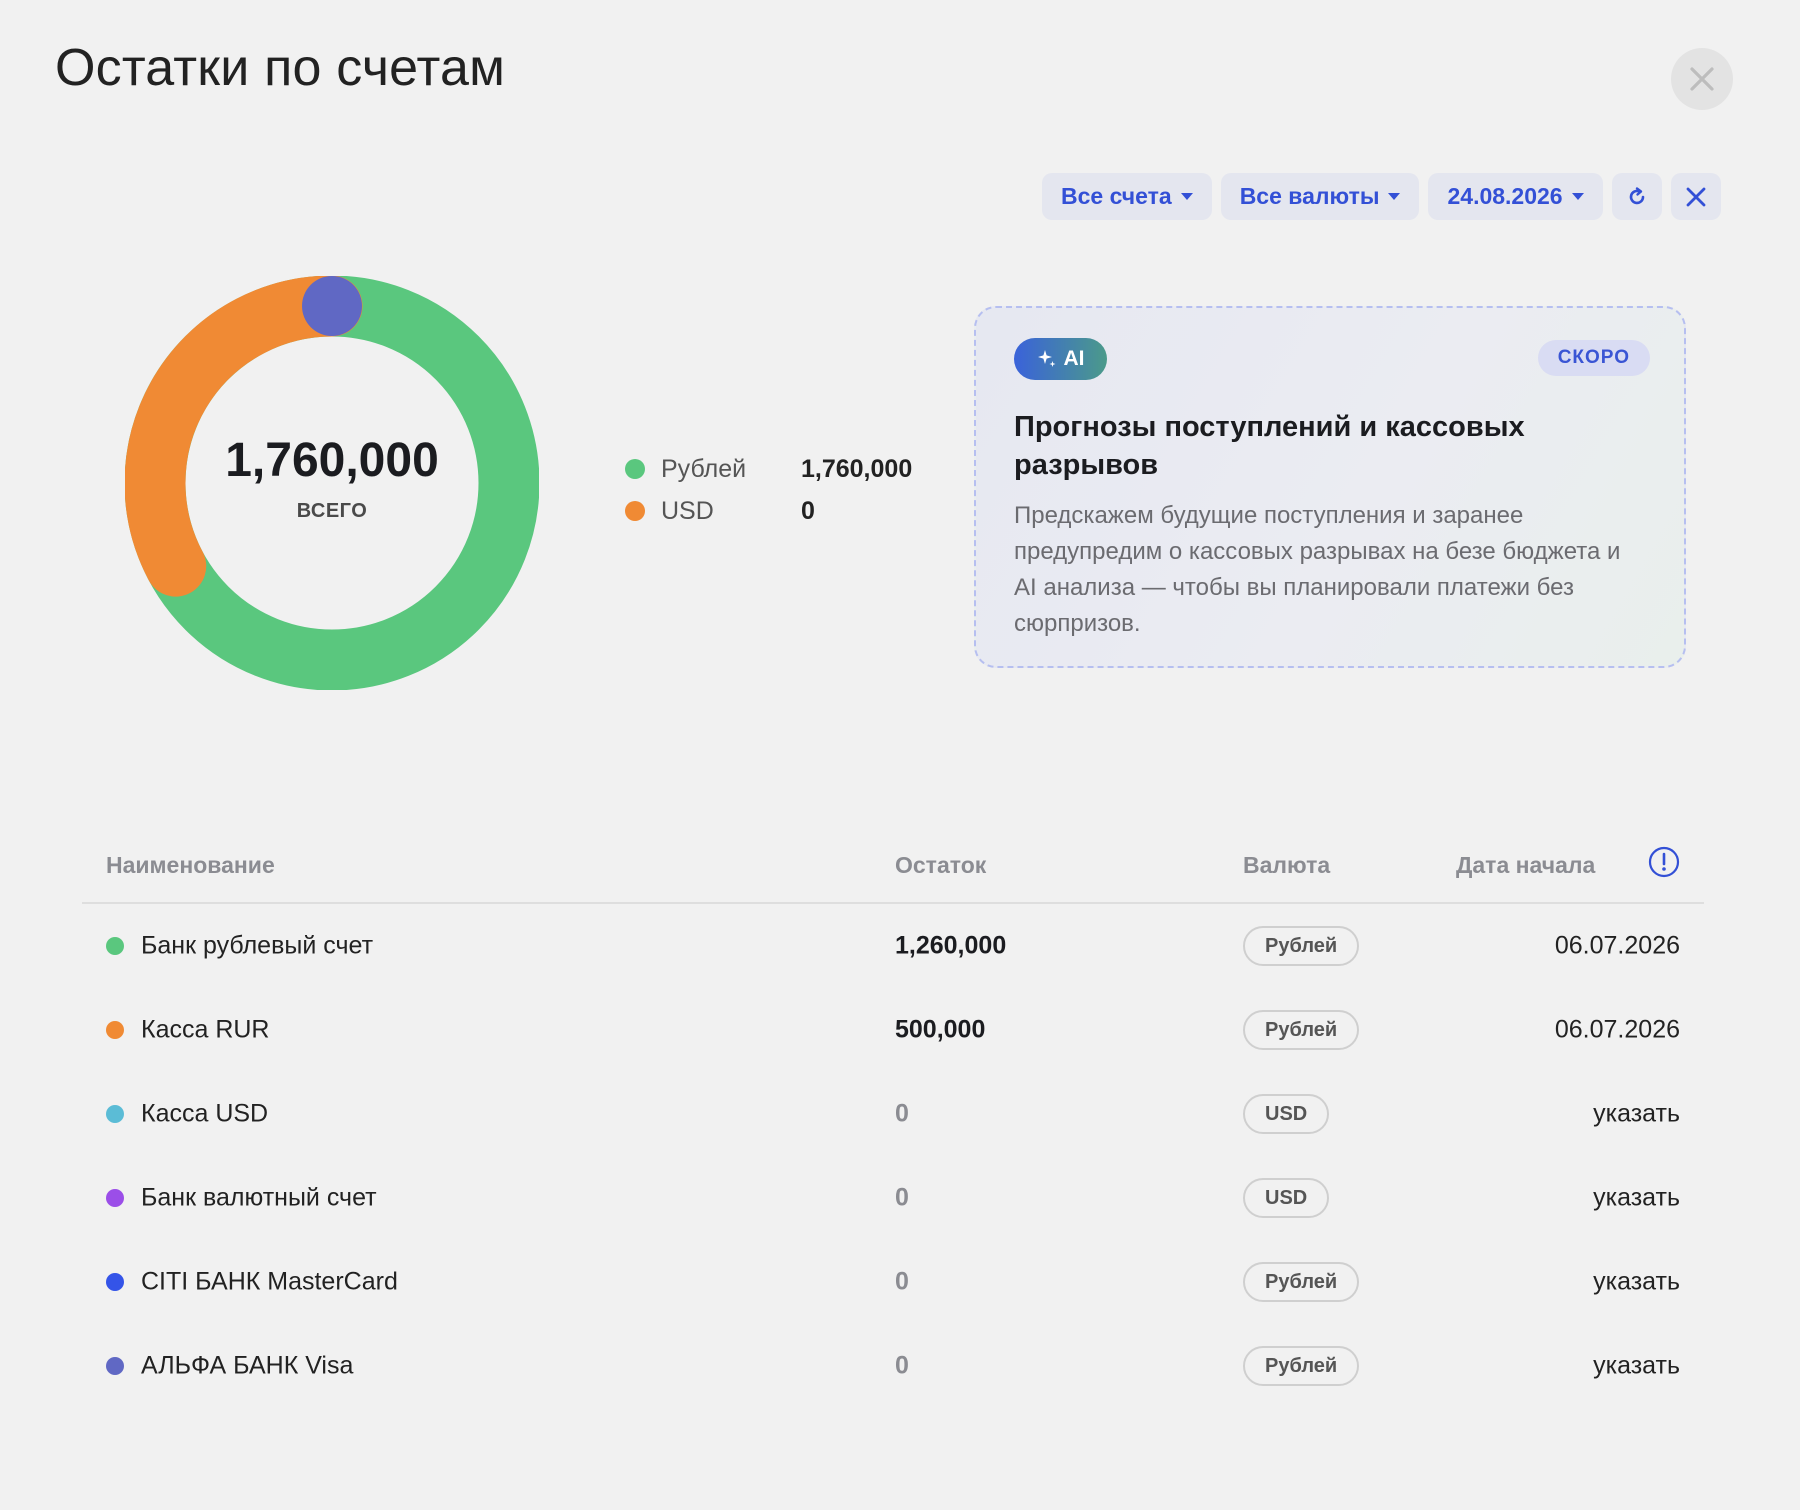  I want to click on legend-name: USD, so click(687, 510).